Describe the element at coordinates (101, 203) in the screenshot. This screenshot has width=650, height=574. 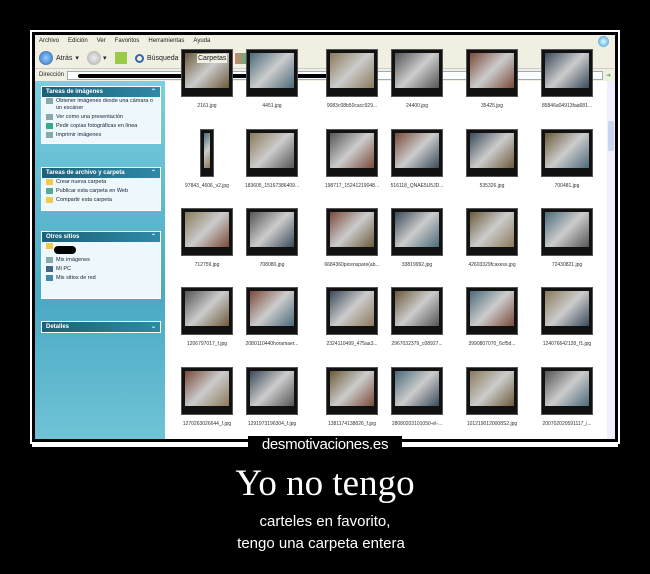
I see `task-share: Compartir esta carpeta` at that location.